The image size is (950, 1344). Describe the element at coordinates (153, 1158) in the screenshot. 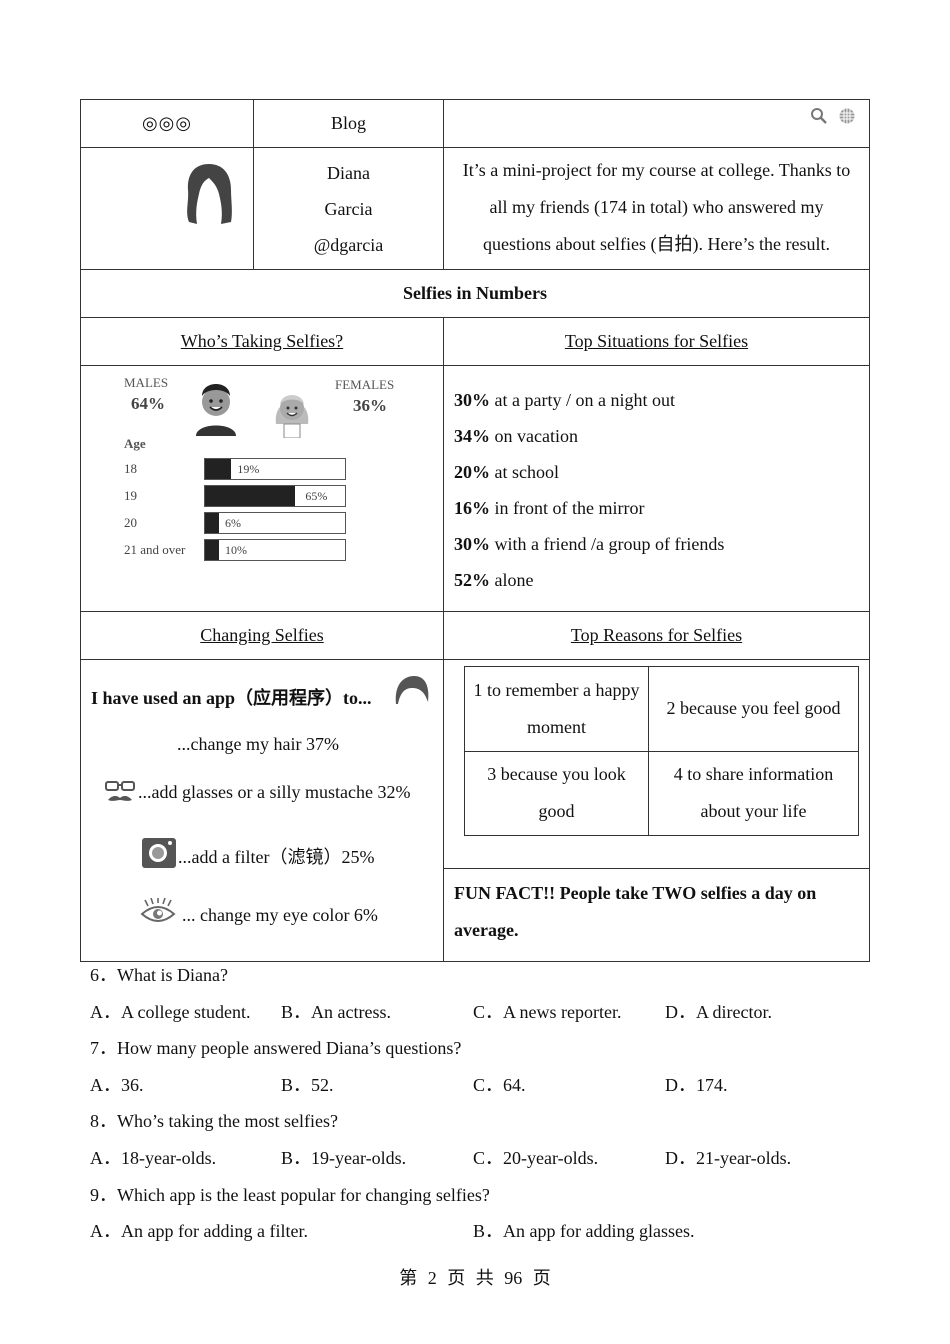

I see `option-a: A．18-year-olds.` at that location.